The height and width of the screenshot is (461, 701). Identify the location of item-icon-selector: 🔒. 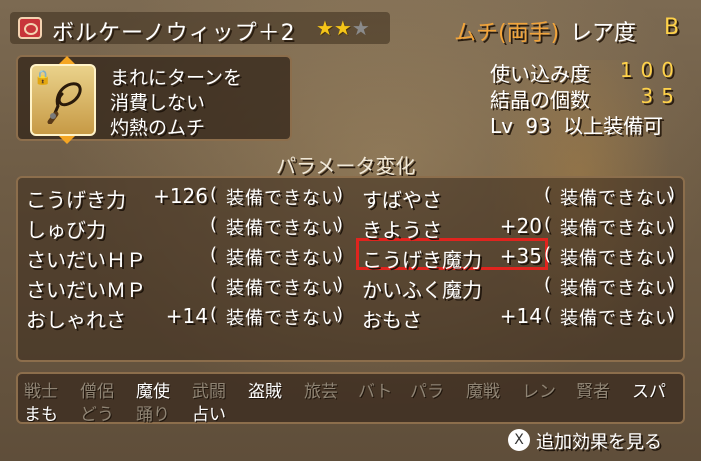
(63, 100).